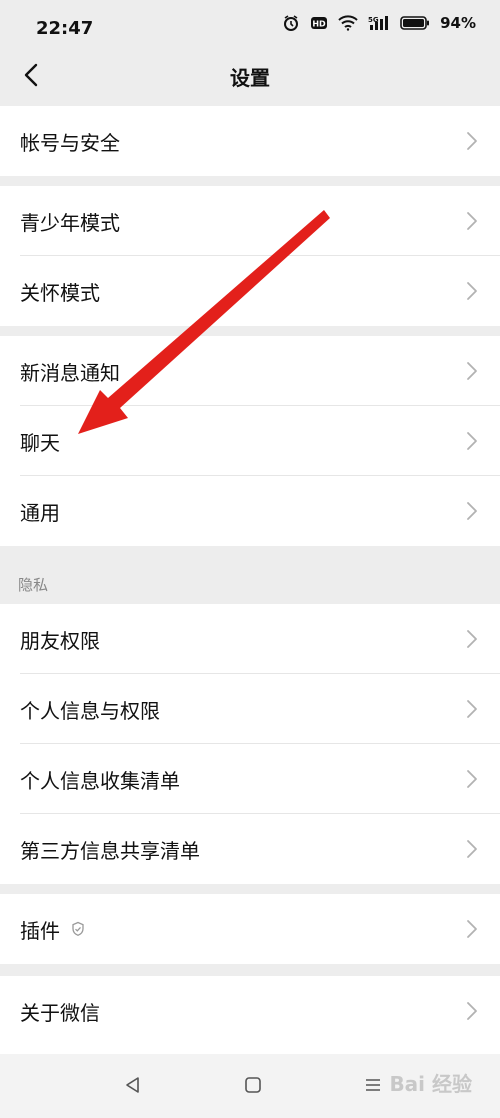  I want to click on system-menu-button, so click(373, 1085).